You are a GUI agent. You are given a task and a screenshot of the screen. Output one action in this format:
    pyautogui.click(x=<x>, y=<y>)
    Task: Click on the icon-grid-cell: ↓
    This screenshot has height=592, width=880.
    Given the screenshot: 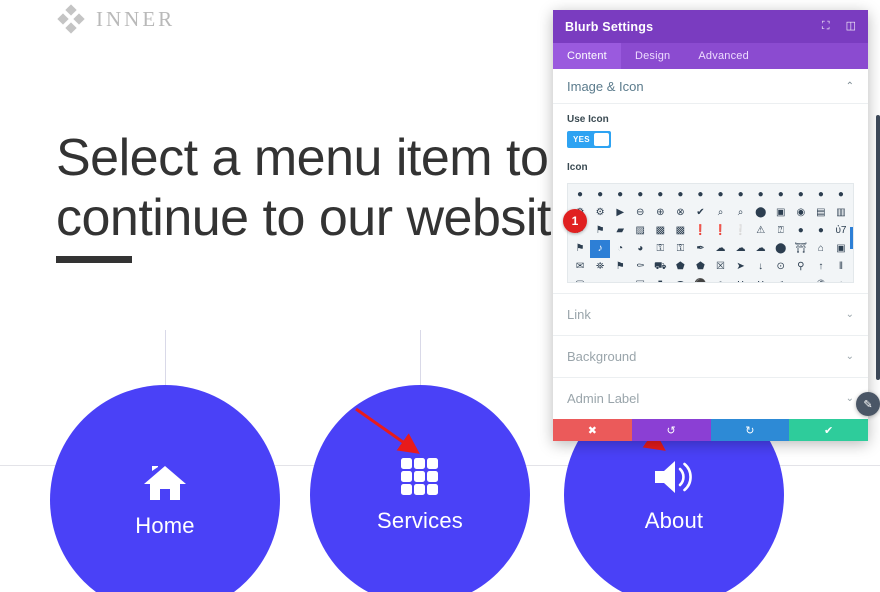 What is the action you would take?
    pyautogui.click(x=761, y=267)
    